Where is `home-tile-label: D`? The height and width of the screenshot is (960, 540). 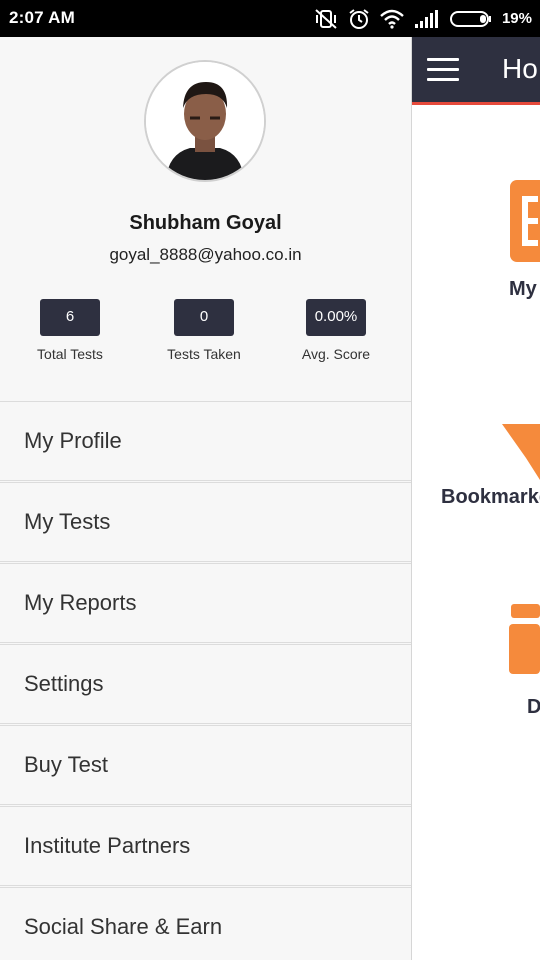
home-tile-label: D is located at coordinates (533, 707).